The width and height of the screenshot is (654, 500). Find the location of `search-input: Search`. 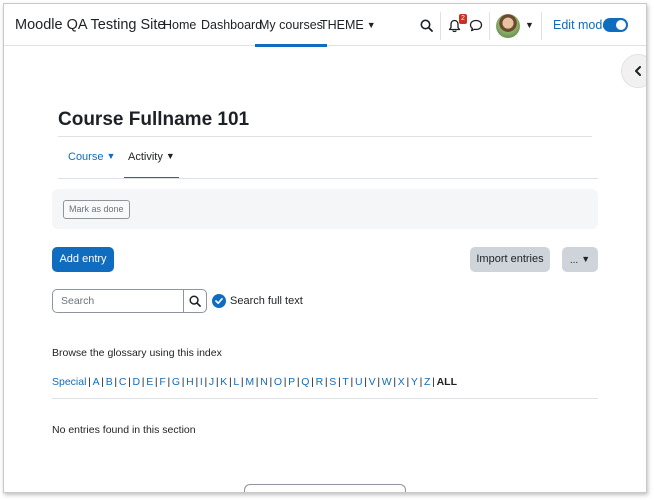

search-input: Search is located at coordinates (118, 301).